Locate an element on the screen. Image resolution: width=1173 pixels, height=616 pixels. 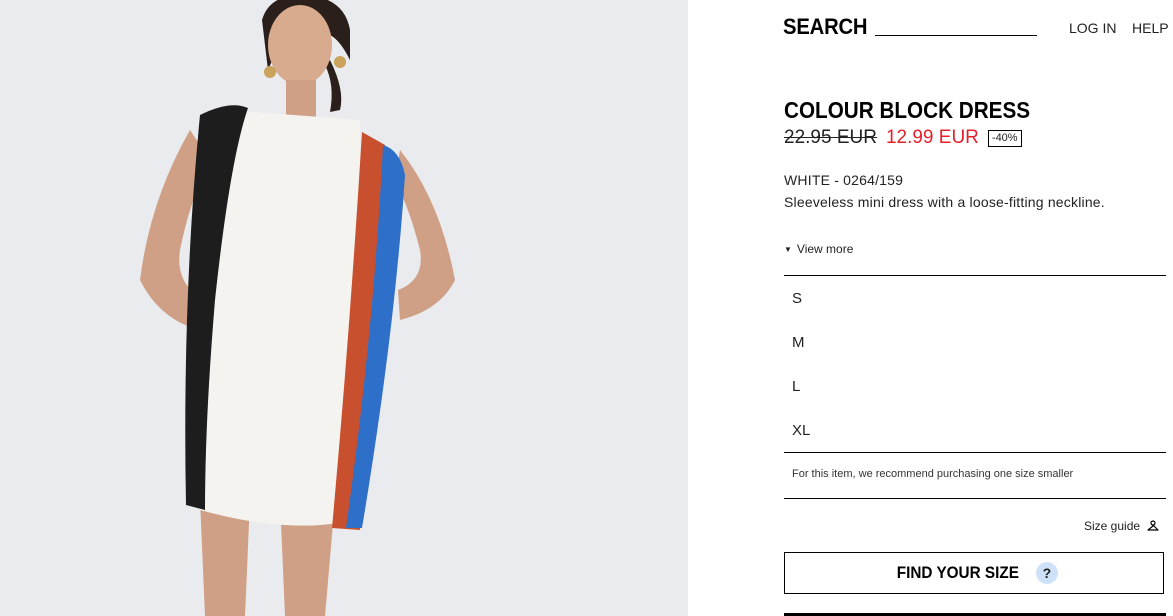
view-more-toggle: ▼ View more is located at coordinates (818, 249).